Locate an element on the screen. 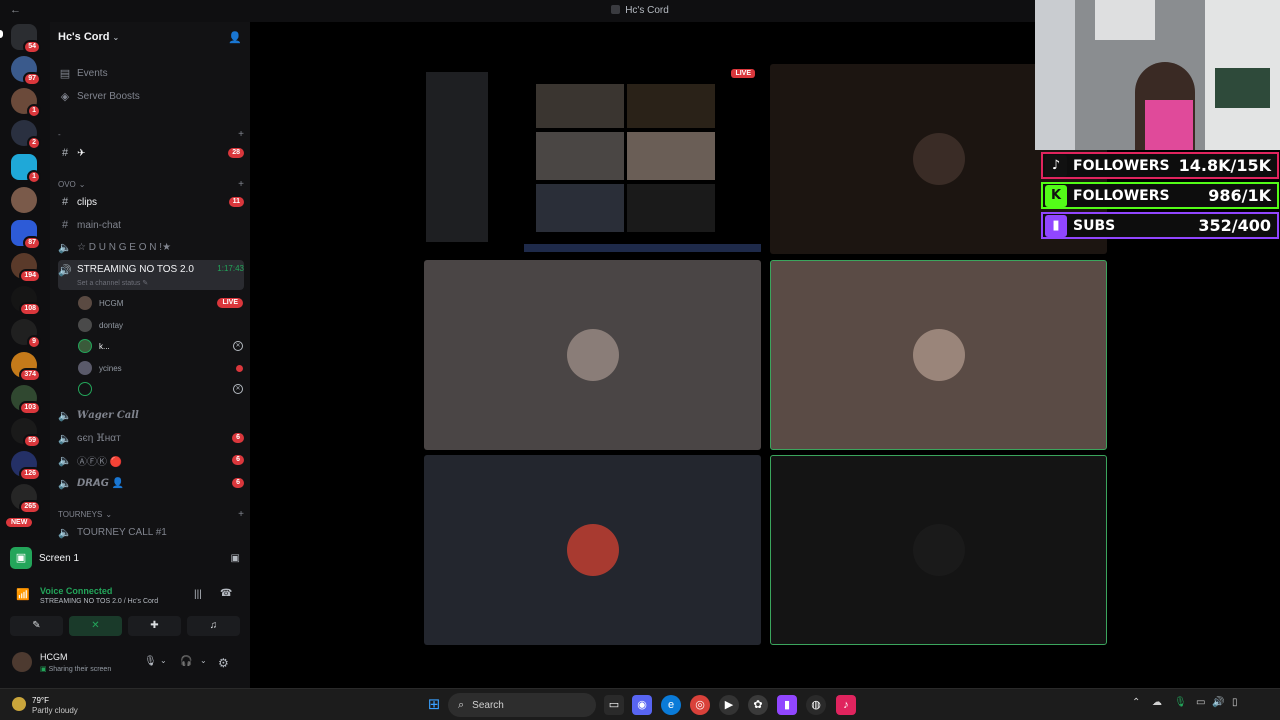 The width and height of the screenshot is (1280, 720). server-icon: 59 is located at coordinates (26, 433).